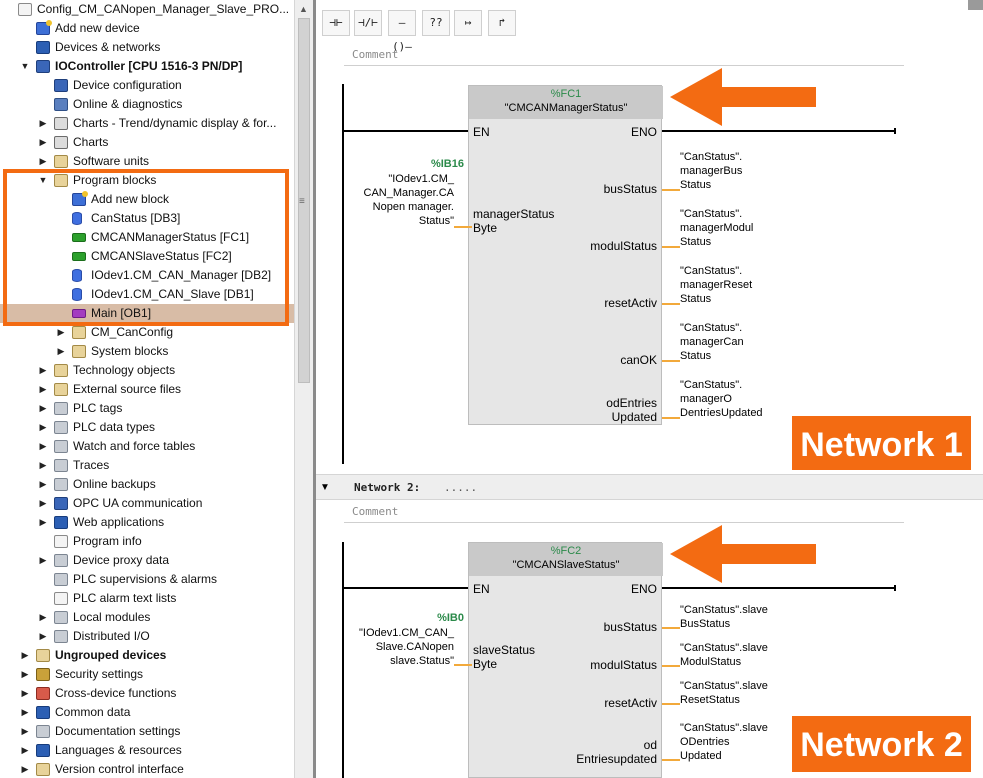 The image size is (983, 778). I want to click on tree-item: ▶ Version control interface, so click(147, 769).